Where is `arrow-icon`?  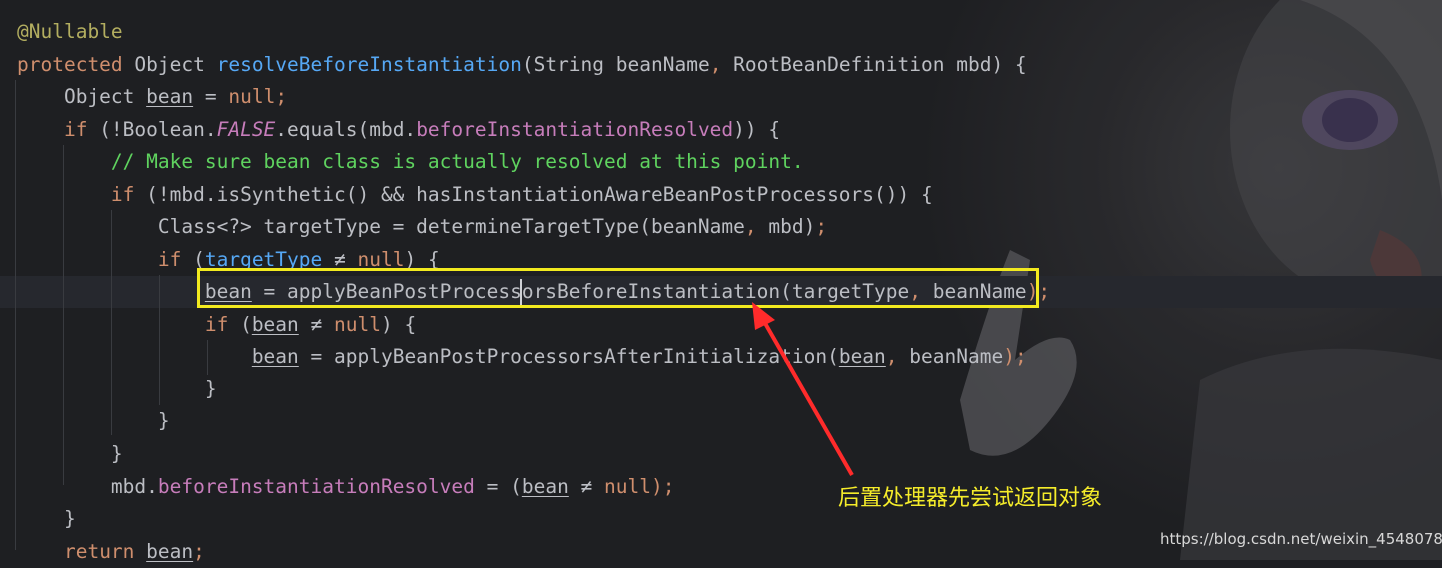 arrow-icon is located at coordinates (803, 389).